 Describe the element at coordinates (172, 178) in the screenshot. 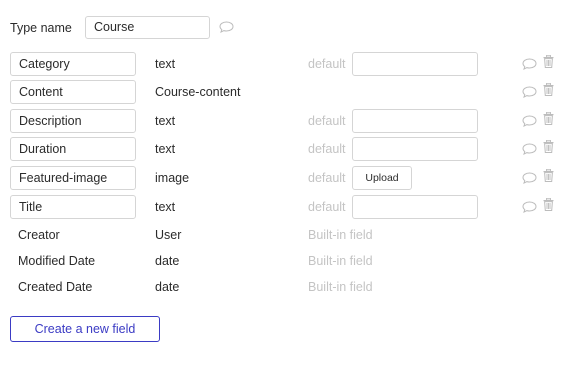

I see `field-type-label: image` at that location.